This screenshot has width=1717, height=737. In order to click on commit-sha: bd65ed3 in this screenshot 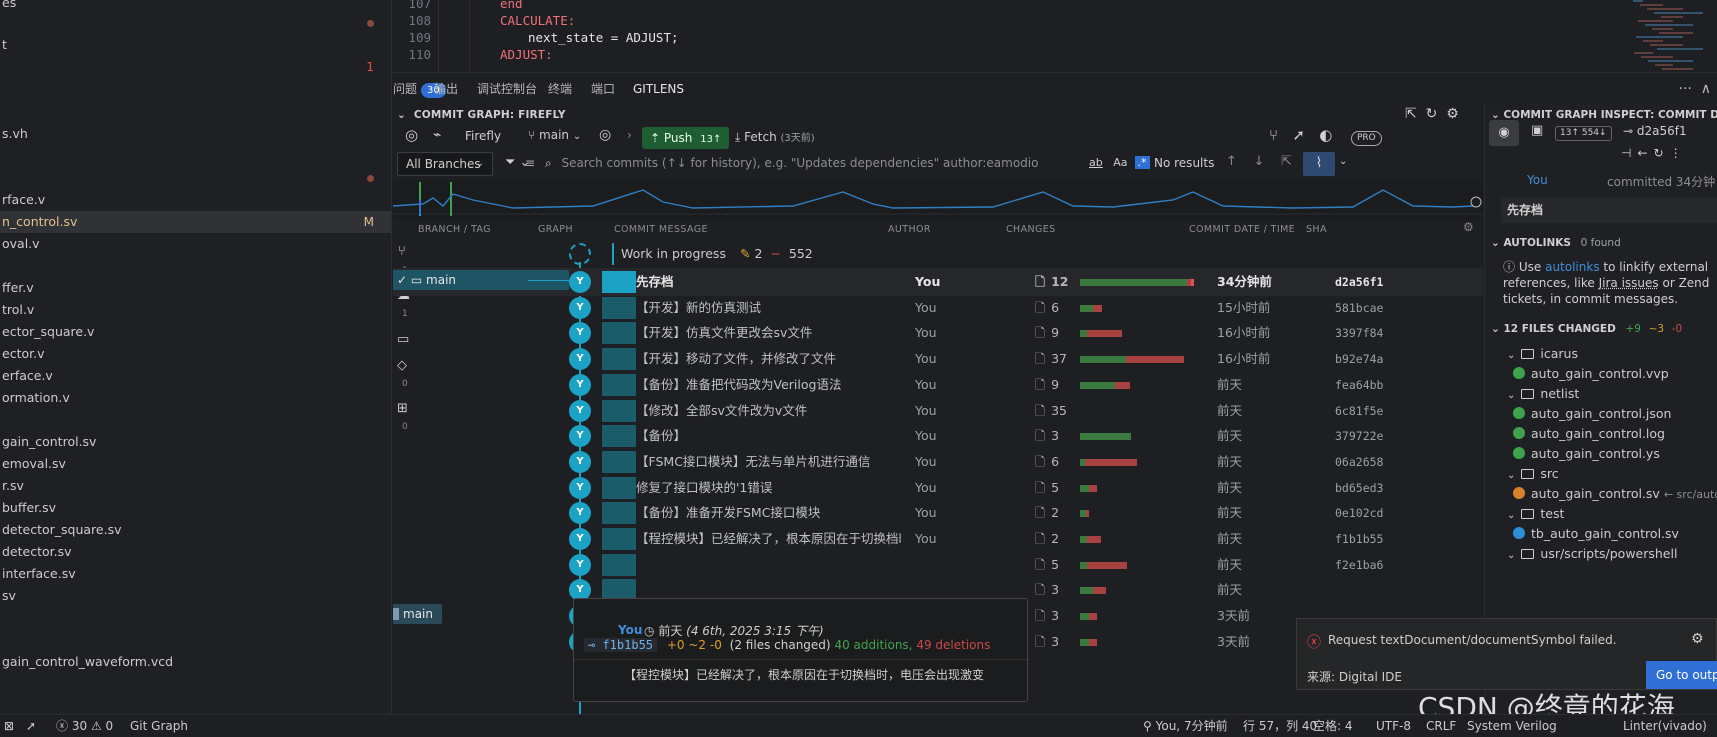, I will do `click(1359, 488)`.